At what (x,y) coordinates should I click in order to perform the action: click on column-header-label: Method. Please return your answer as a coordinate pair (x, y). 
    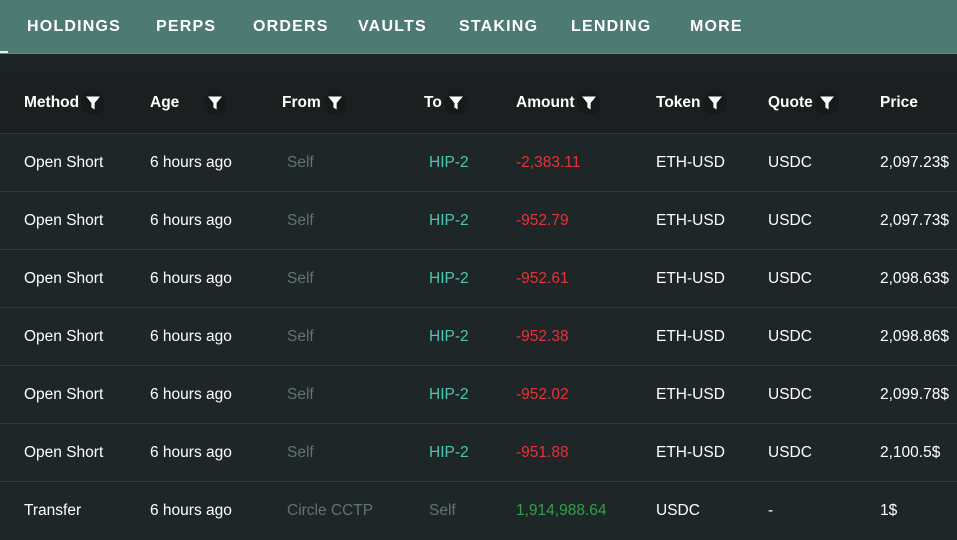
    Looking at the image, I should click on (52, 102).